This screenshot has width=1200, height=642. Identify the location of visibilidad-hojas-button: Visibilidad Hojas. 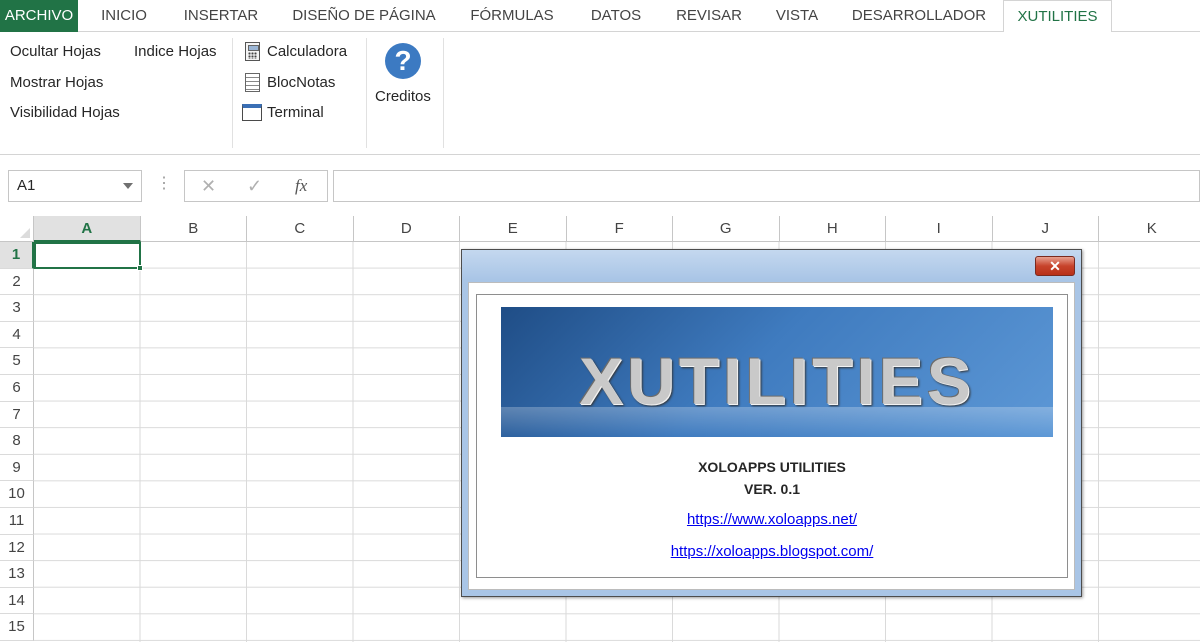
(65, 112).